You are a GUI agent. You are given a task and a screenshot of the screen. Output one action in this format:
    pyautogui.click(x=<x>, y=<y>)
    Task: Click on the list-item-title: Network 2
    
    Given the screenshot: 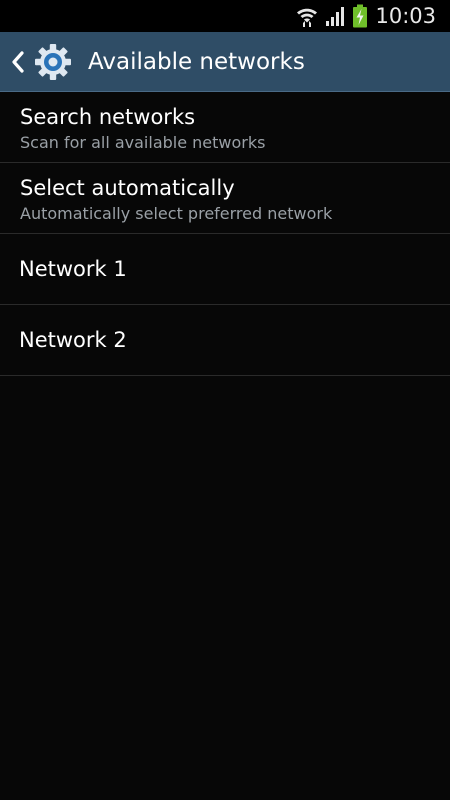 What is the action you would take?
    pyautogui.click(x=73, y=340)
    